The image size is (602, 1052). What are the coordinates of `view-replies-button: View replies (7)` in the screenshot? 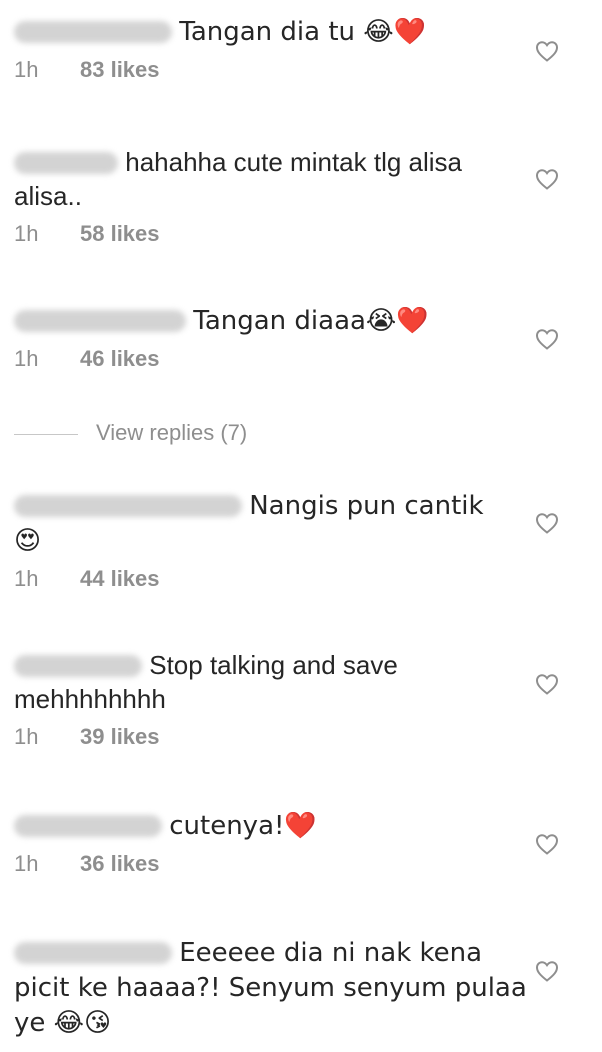 It's located at (130, 433).